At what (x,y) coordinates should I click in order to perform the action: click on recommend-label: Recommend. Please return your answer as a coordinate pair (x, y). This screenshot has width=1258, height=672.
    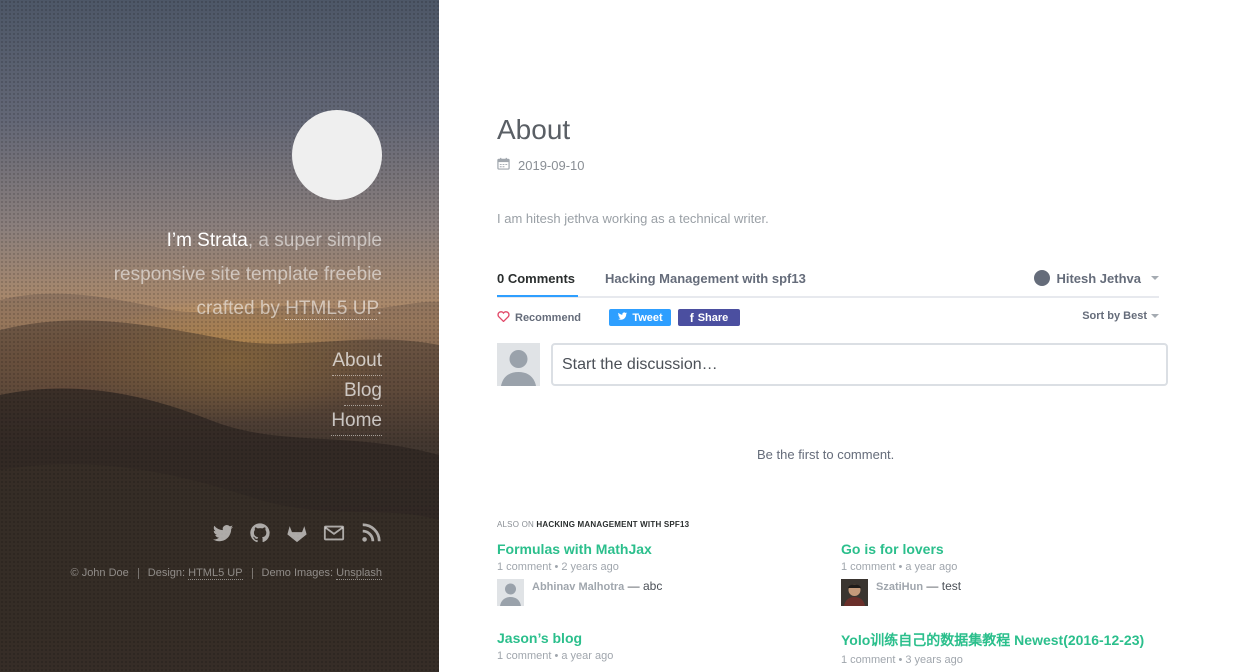
    Looking at the image, I should click on (548, 317).